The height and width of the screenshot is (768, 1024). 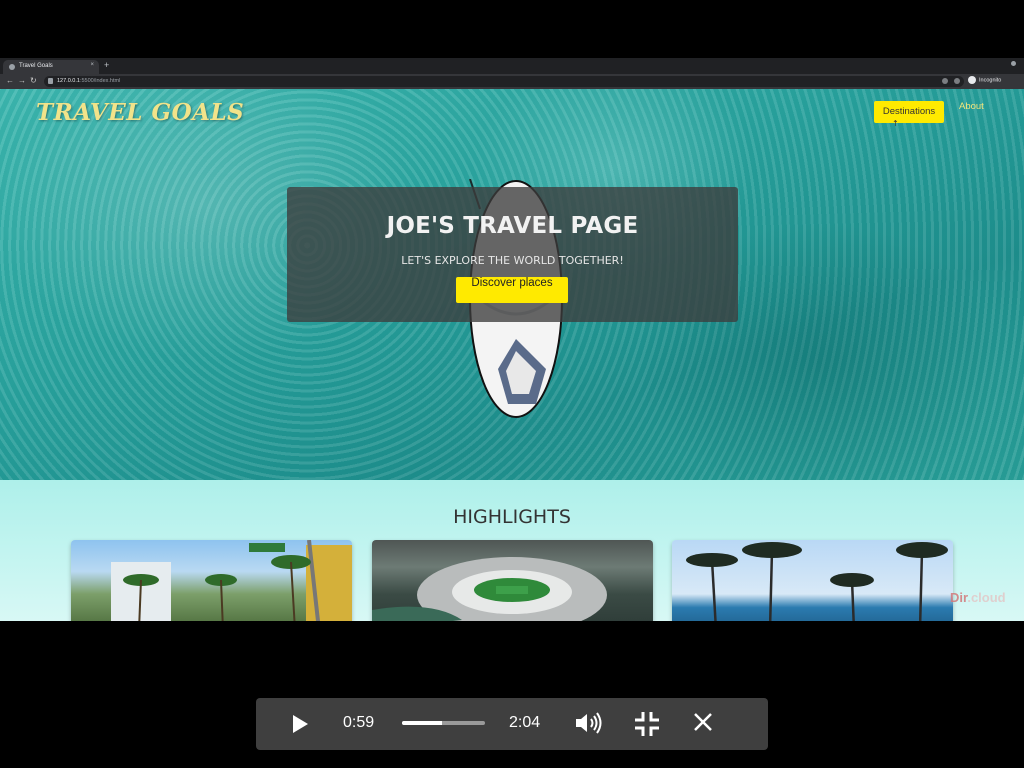 I want to click on total-time: 2:04, so click(x=525, y=722).